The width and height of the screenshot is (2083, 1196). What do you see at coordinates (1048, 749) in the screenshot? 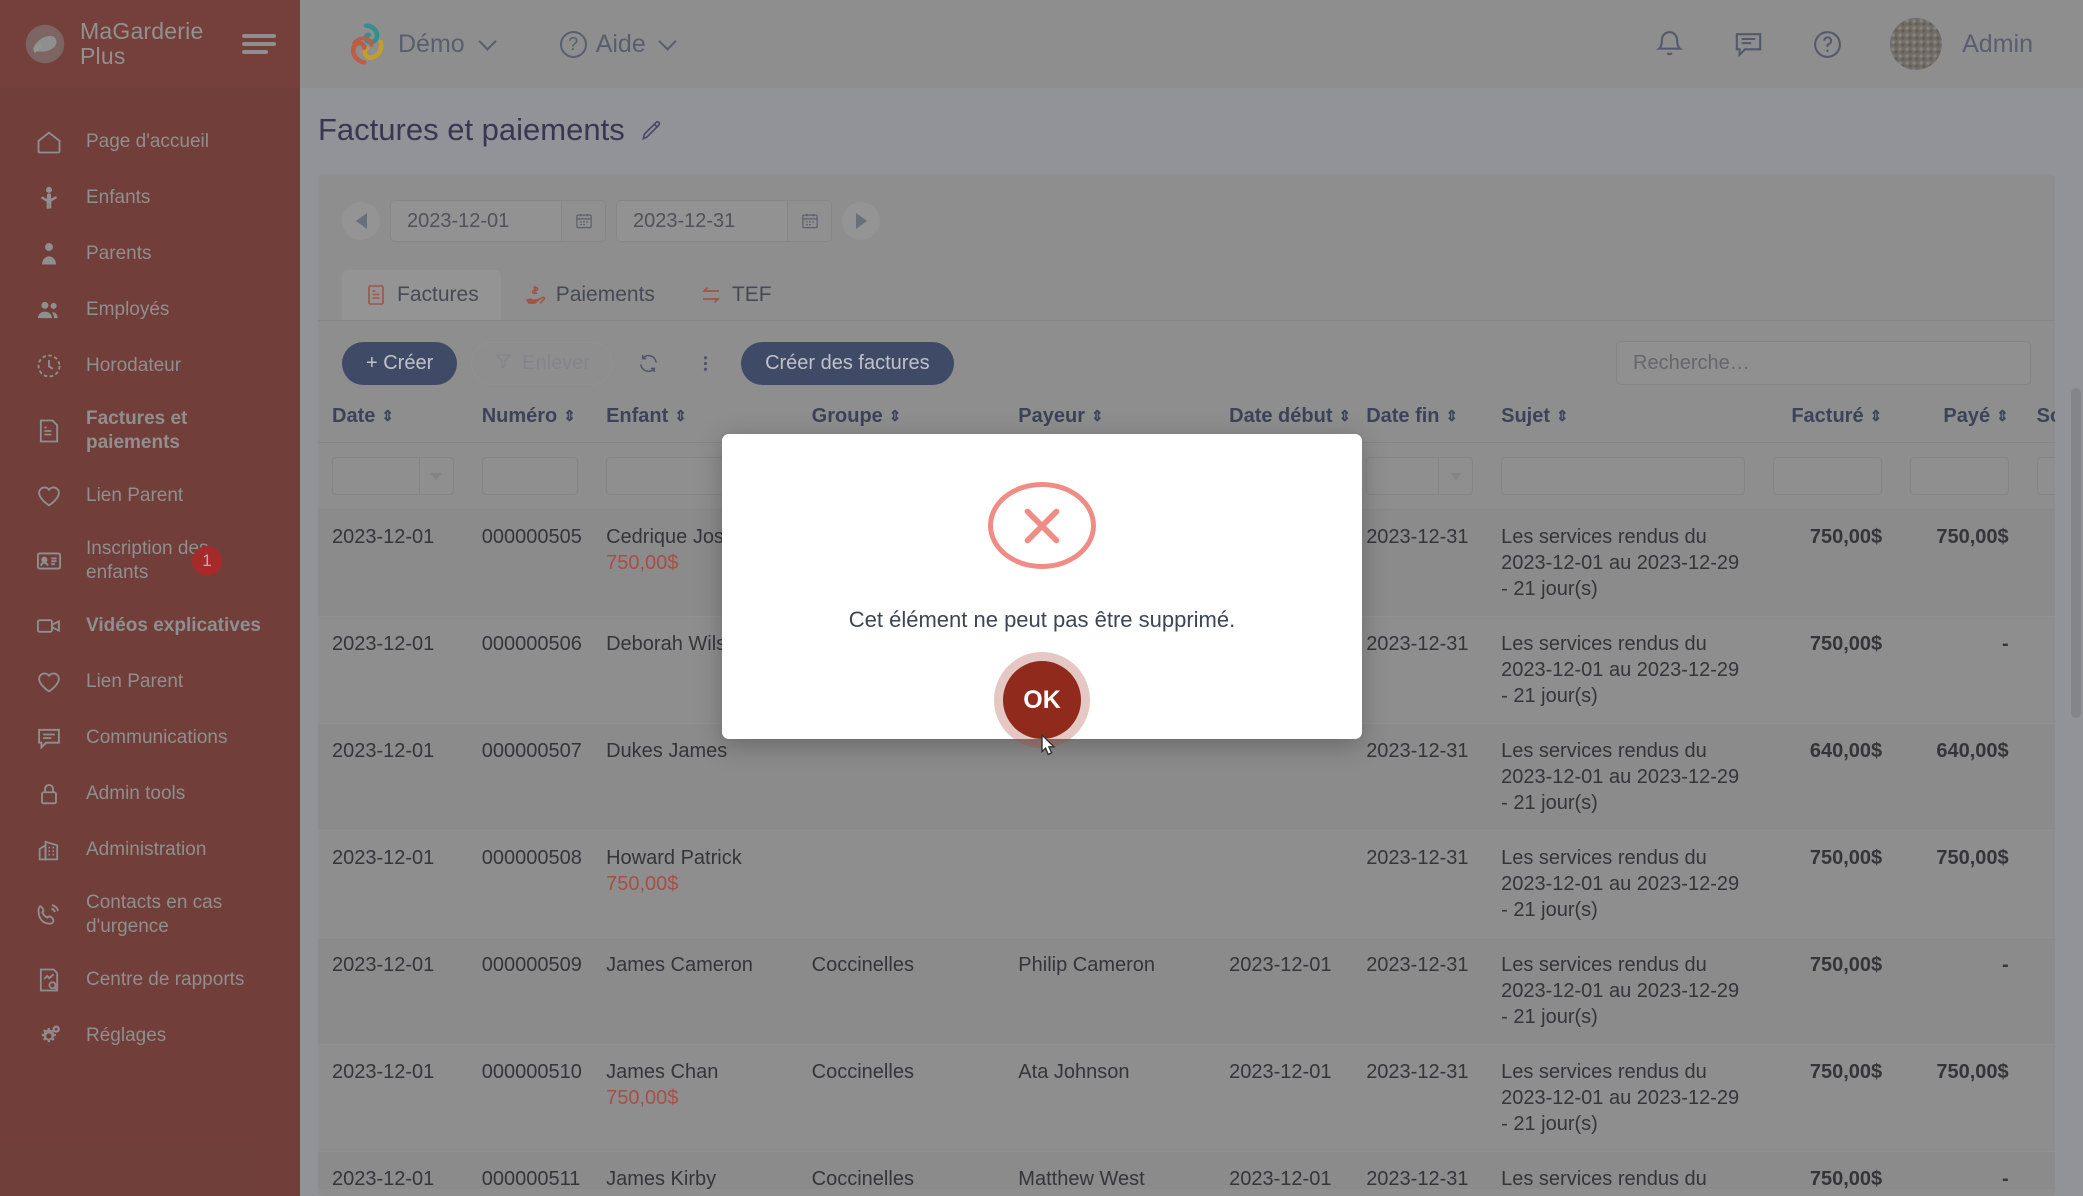
I see `mouse-cursor` at bounding box center [1048, 749].